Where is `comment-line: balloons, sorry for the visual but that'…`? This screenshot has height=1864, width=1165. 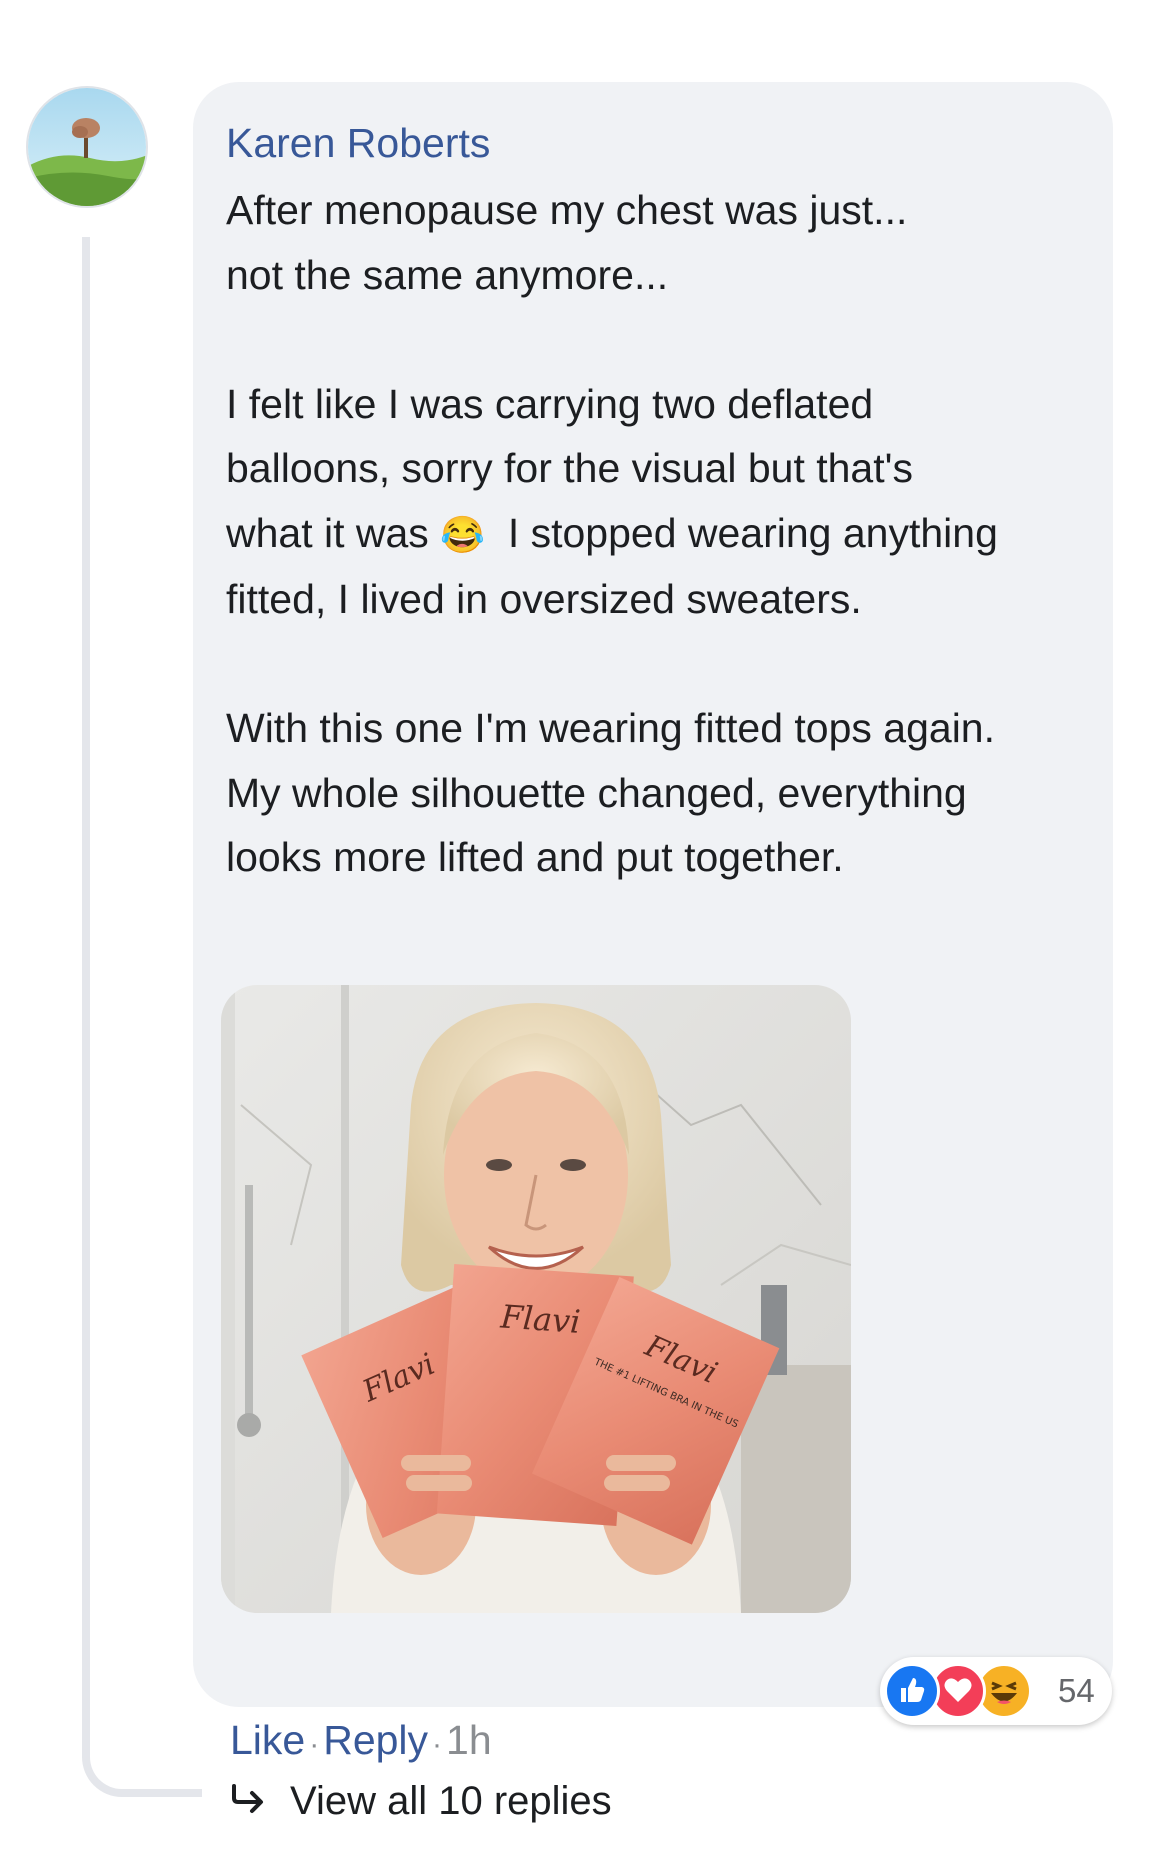 comment-line: balloons, sorry for the visual but that'… is located at coordinates (569, 468).